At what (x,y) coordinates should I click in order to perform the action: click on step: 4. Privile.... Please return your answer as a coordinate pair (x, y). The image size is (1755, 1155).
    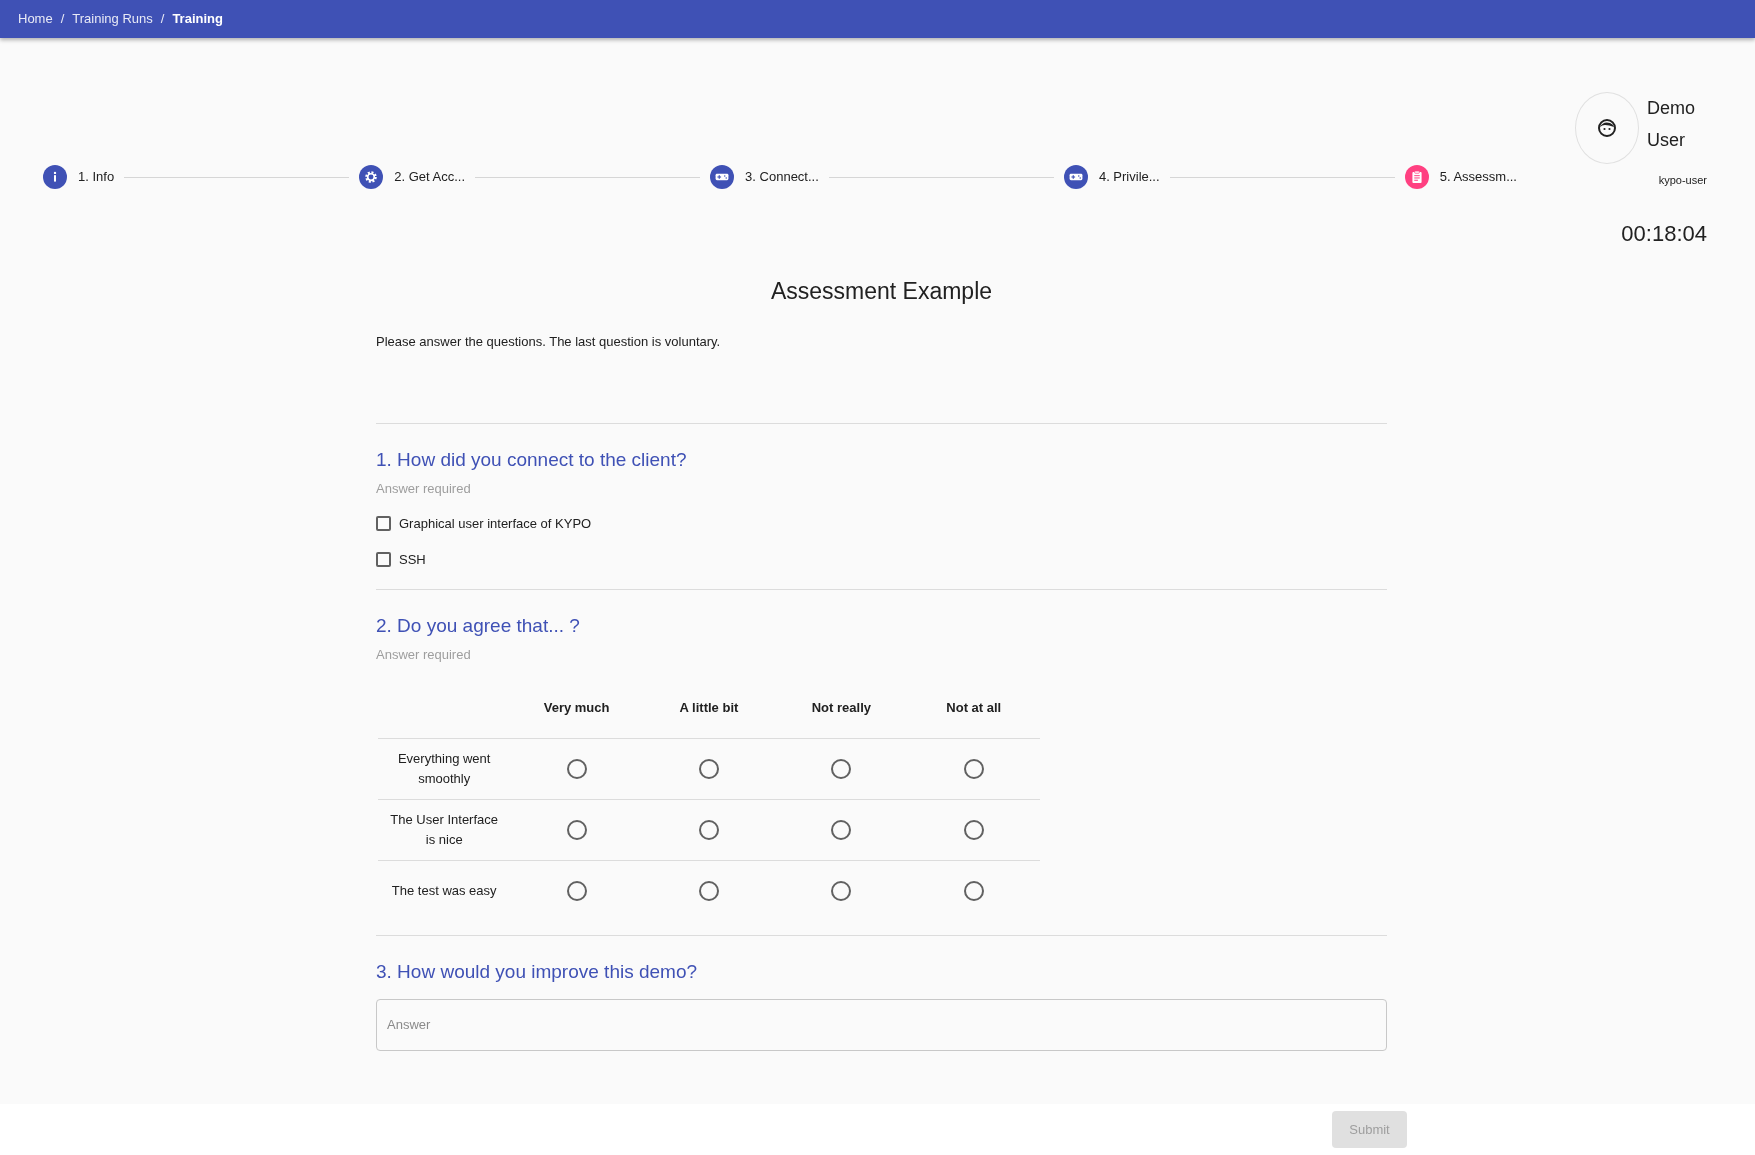
    Looking at the image, I should click on (1111, 177).